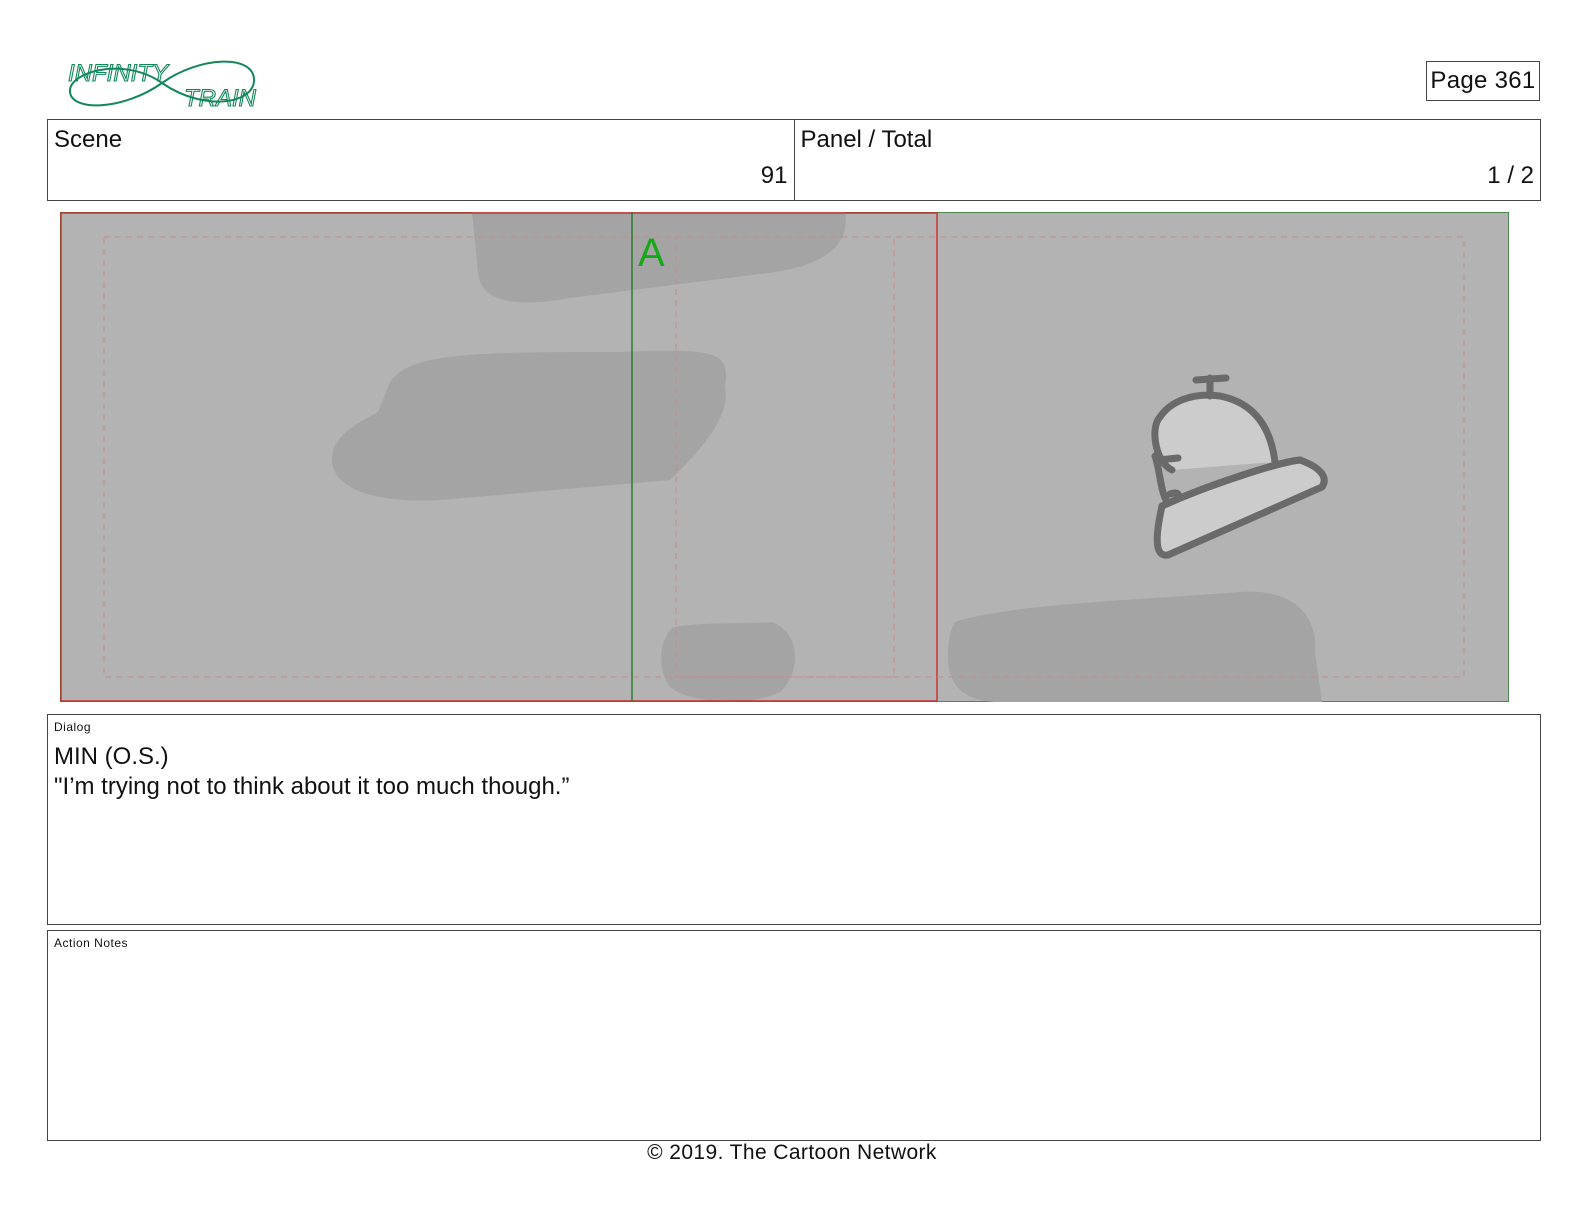 The image size is (1584, 1224). What do you see at coordinates (91, 943) in the screenshot?
I see `action-notes-label: Action Notes` at bounding box center [91, 943].